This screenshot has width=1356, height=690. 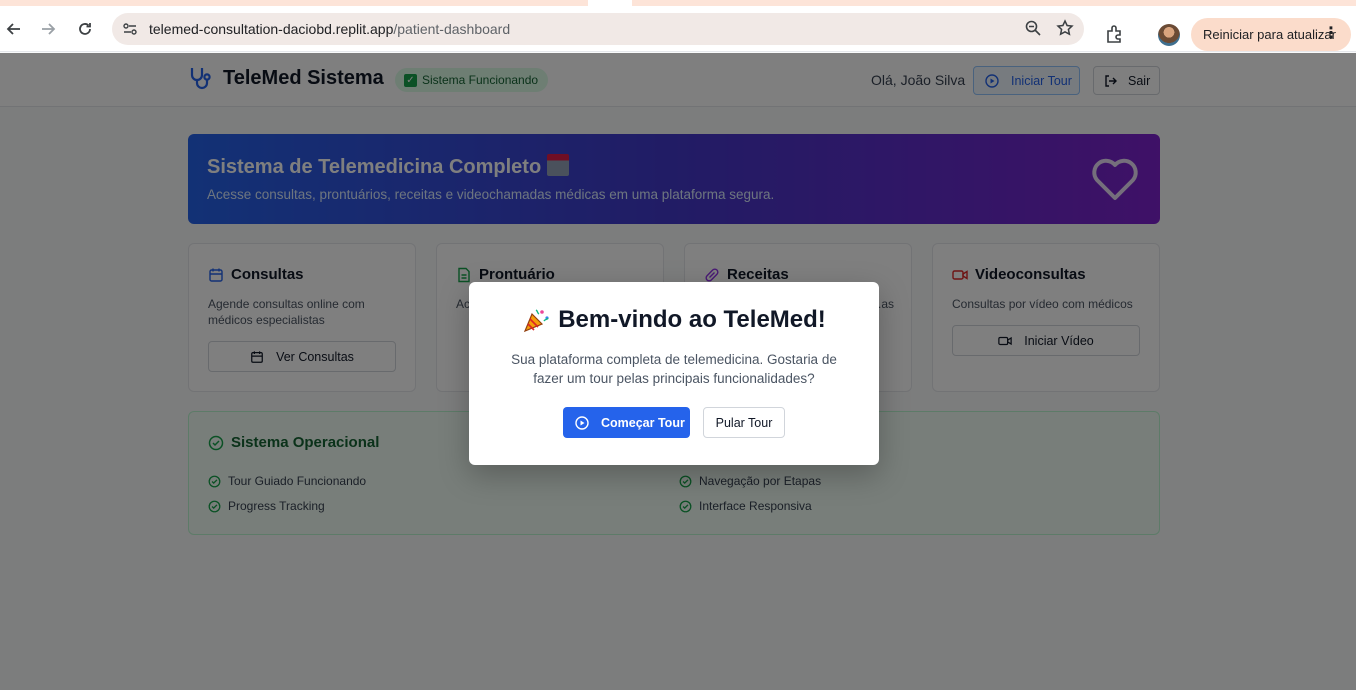 I want to click on party-popper-icon, so click(x=536, y=321).